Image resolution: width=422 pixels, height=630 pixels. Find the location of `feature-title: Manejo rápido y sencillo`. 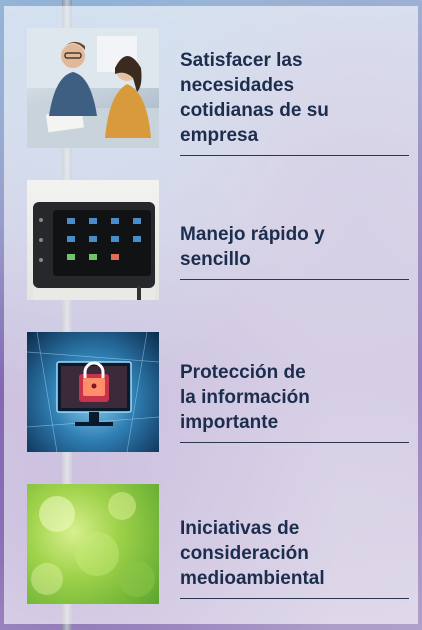

feature-title: Manejo rápido y sencillo is located at coordinates (294, 251).